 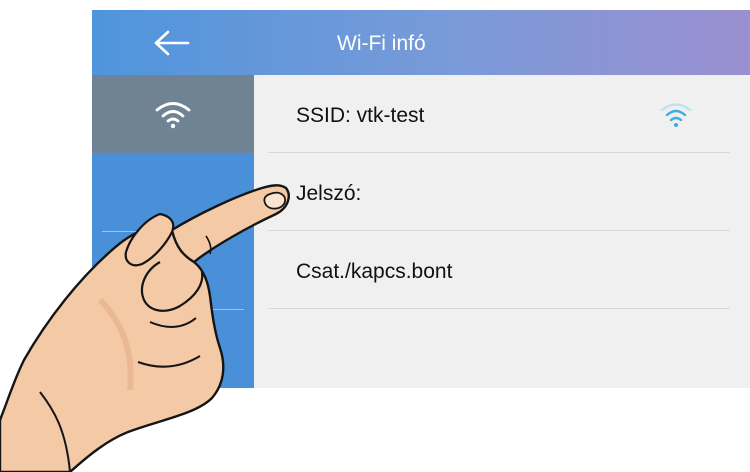 What do you see at coordinates (499, 308) in the screenshot?
I see `row-divider` at bounding box center [499, 308].